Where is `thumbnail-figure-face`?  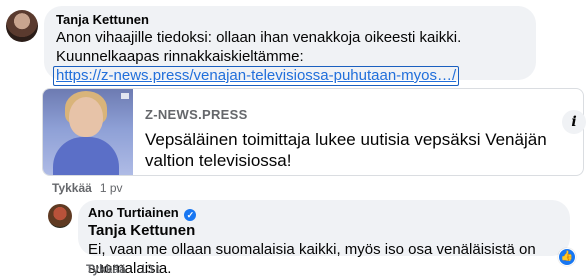
thumbnail-figure-face is located at coordinates (86, 117).